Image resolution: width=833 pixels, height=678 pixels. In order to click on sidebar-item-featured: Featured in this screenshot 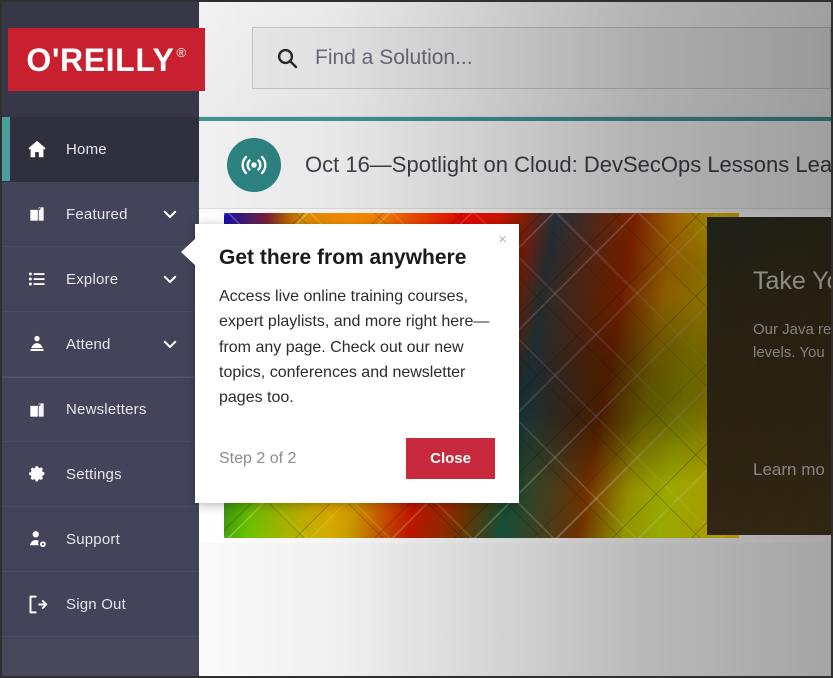, I will do `click(100, 214)`.